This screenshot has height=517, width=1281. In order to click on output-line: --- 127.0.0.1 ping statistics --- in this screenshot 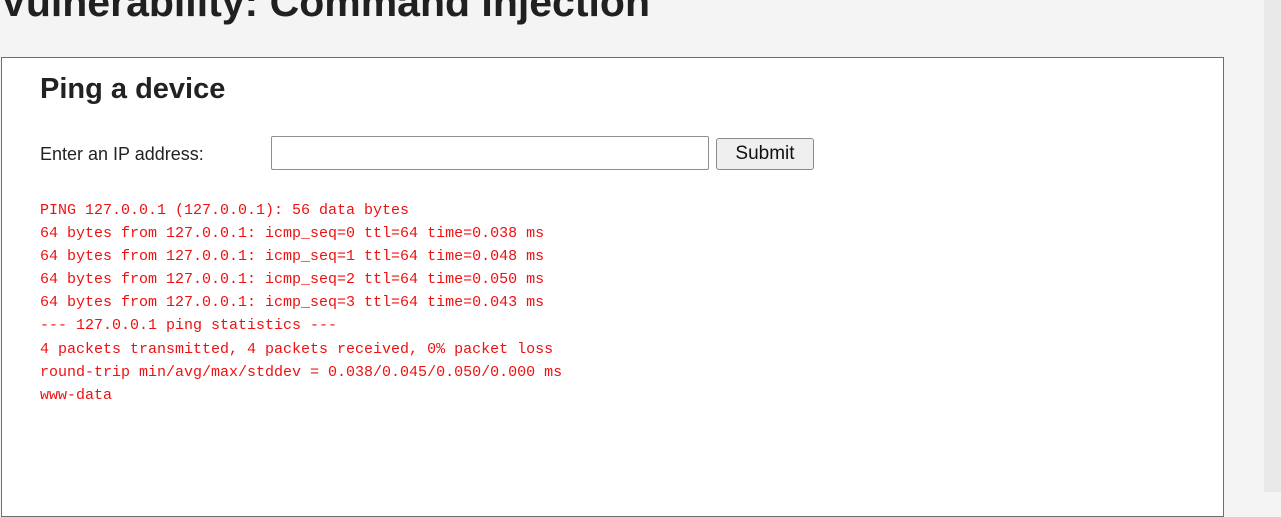, I will do `click(189, 326)`.